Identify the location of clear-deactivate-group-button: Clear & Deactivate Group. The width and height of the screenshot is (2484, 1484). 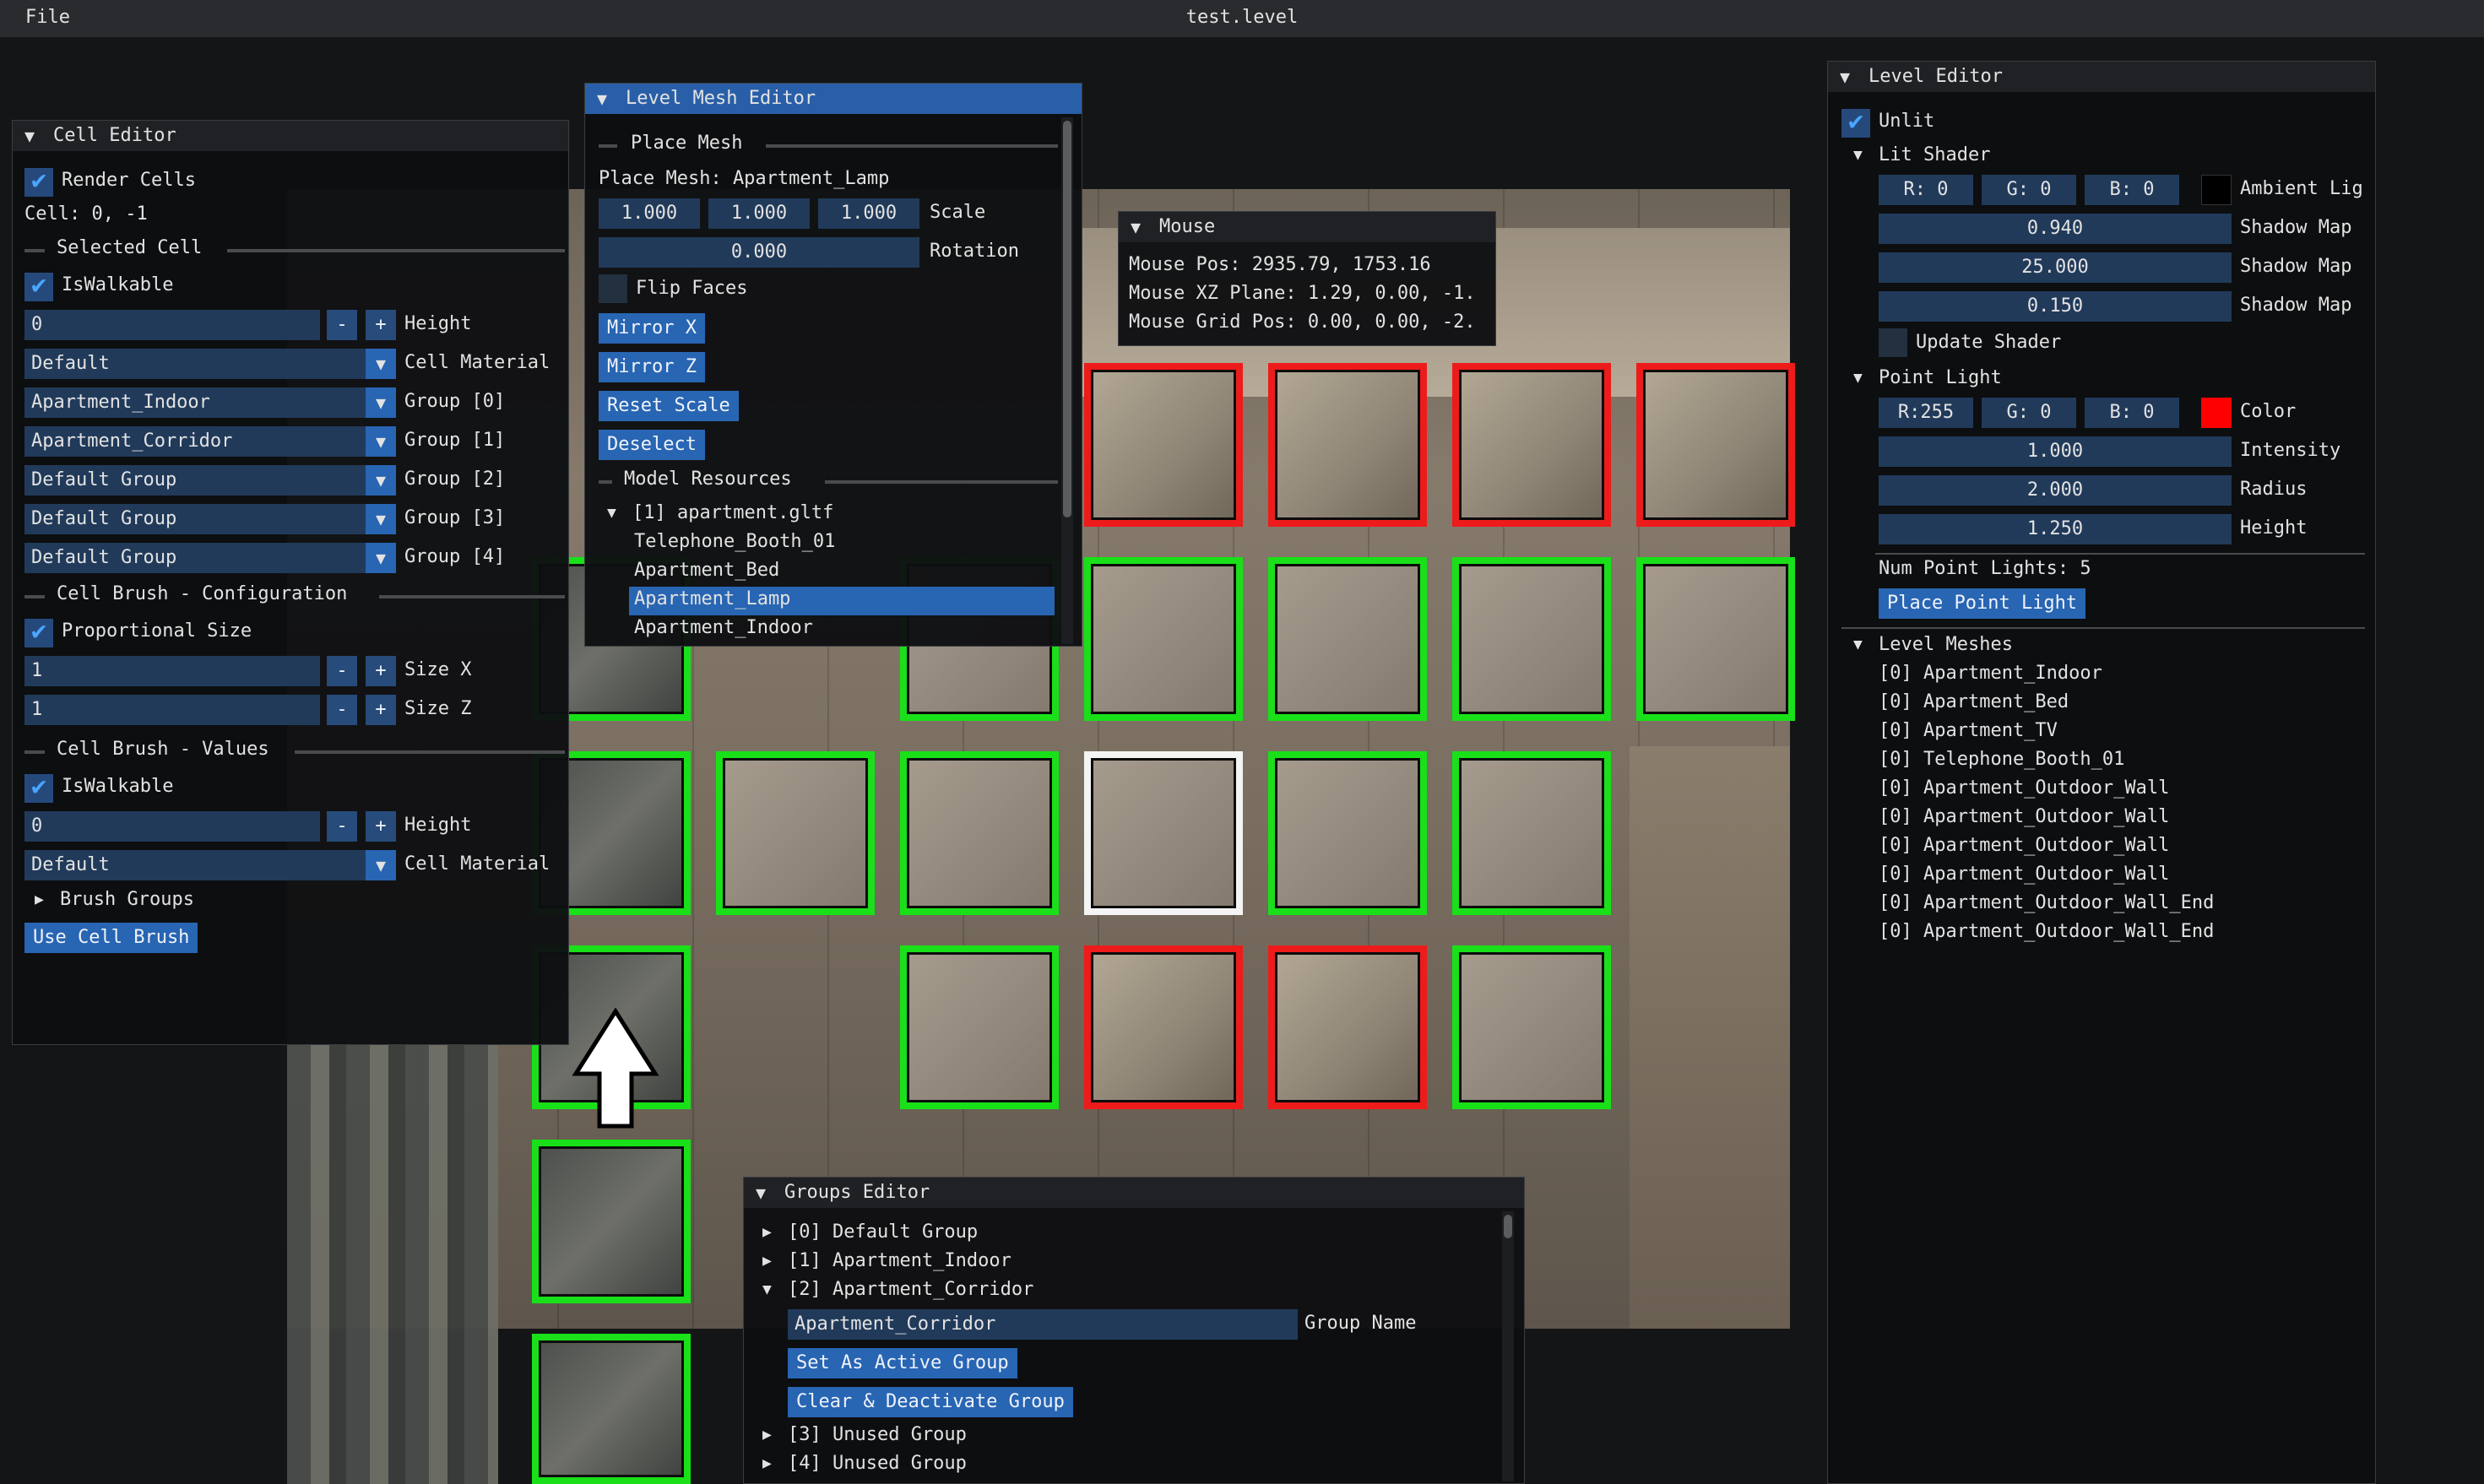
(930, 1402).